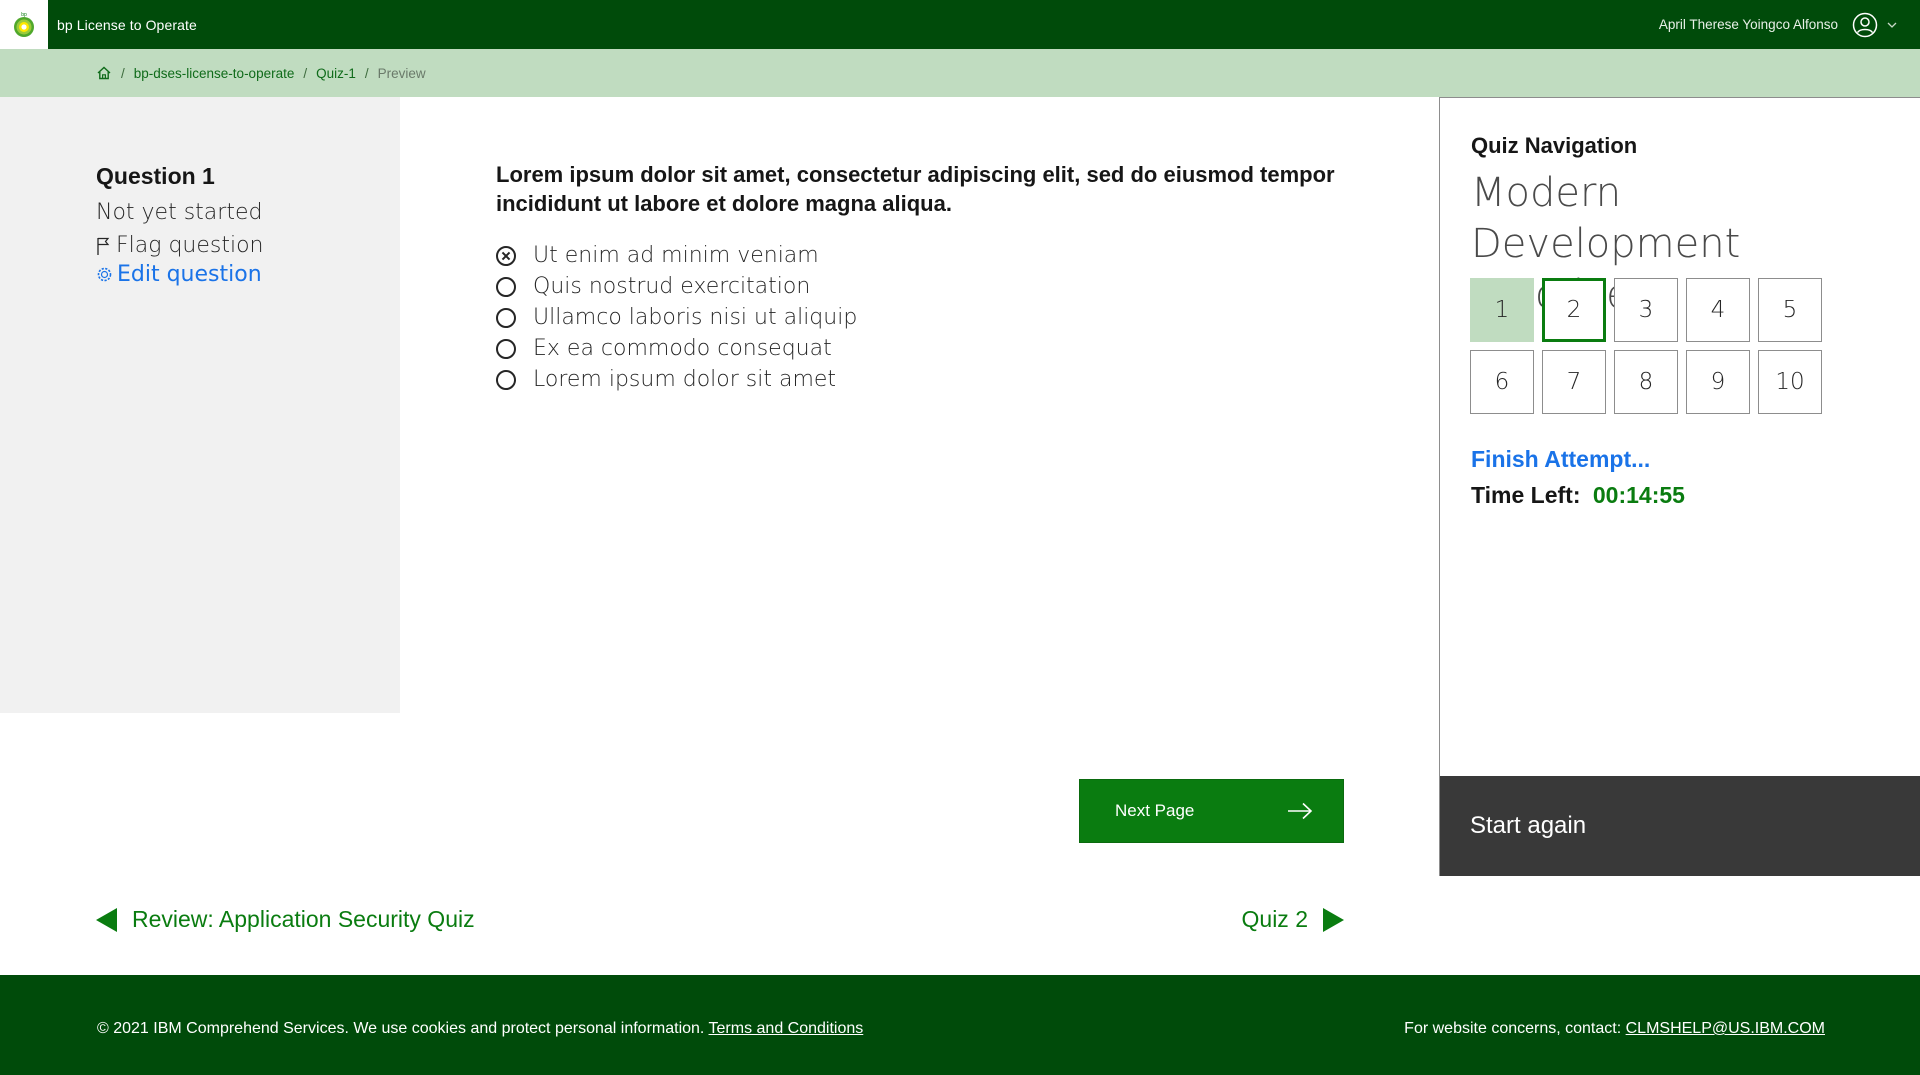  I want to click on quiz-page-10: 10, so click(1790, 382).